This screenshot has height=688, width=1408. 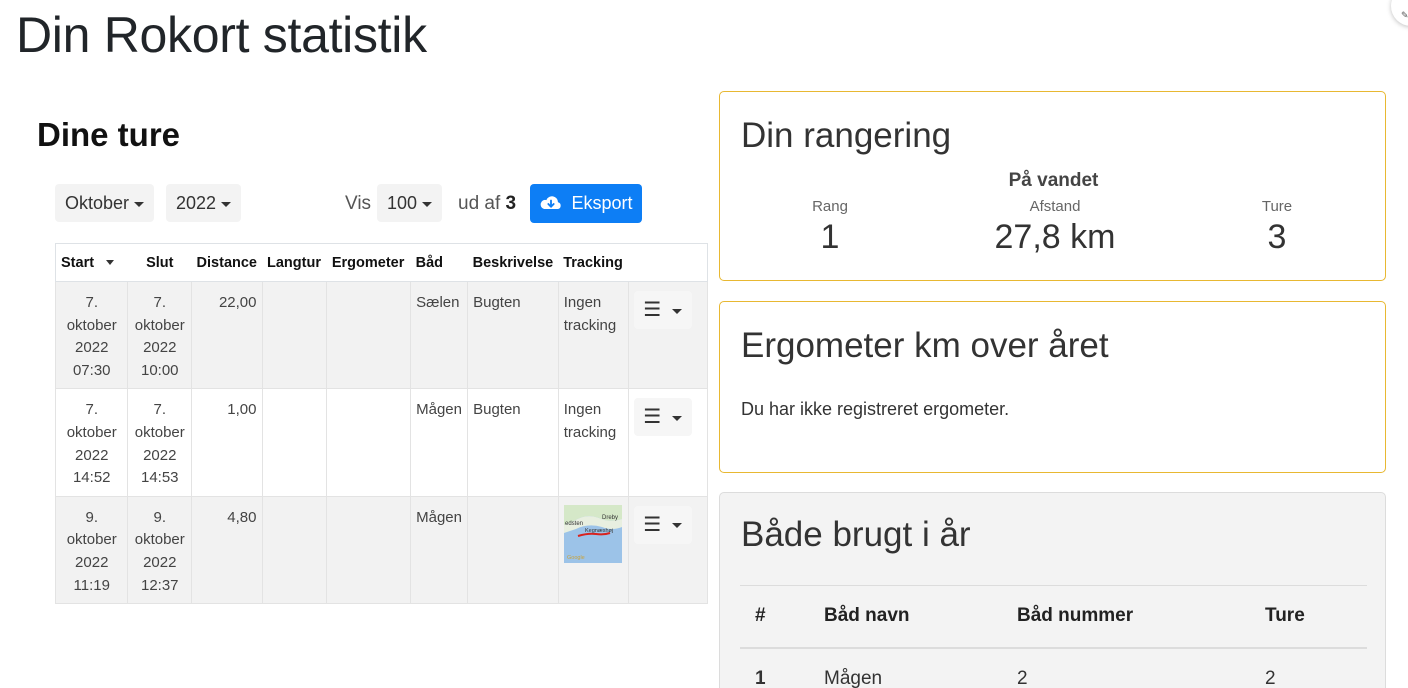 What do you see at coordinates (593, 262) in the screenshot?
I see `column-header-tracking: Tracking` at bounding box center [593, 262].